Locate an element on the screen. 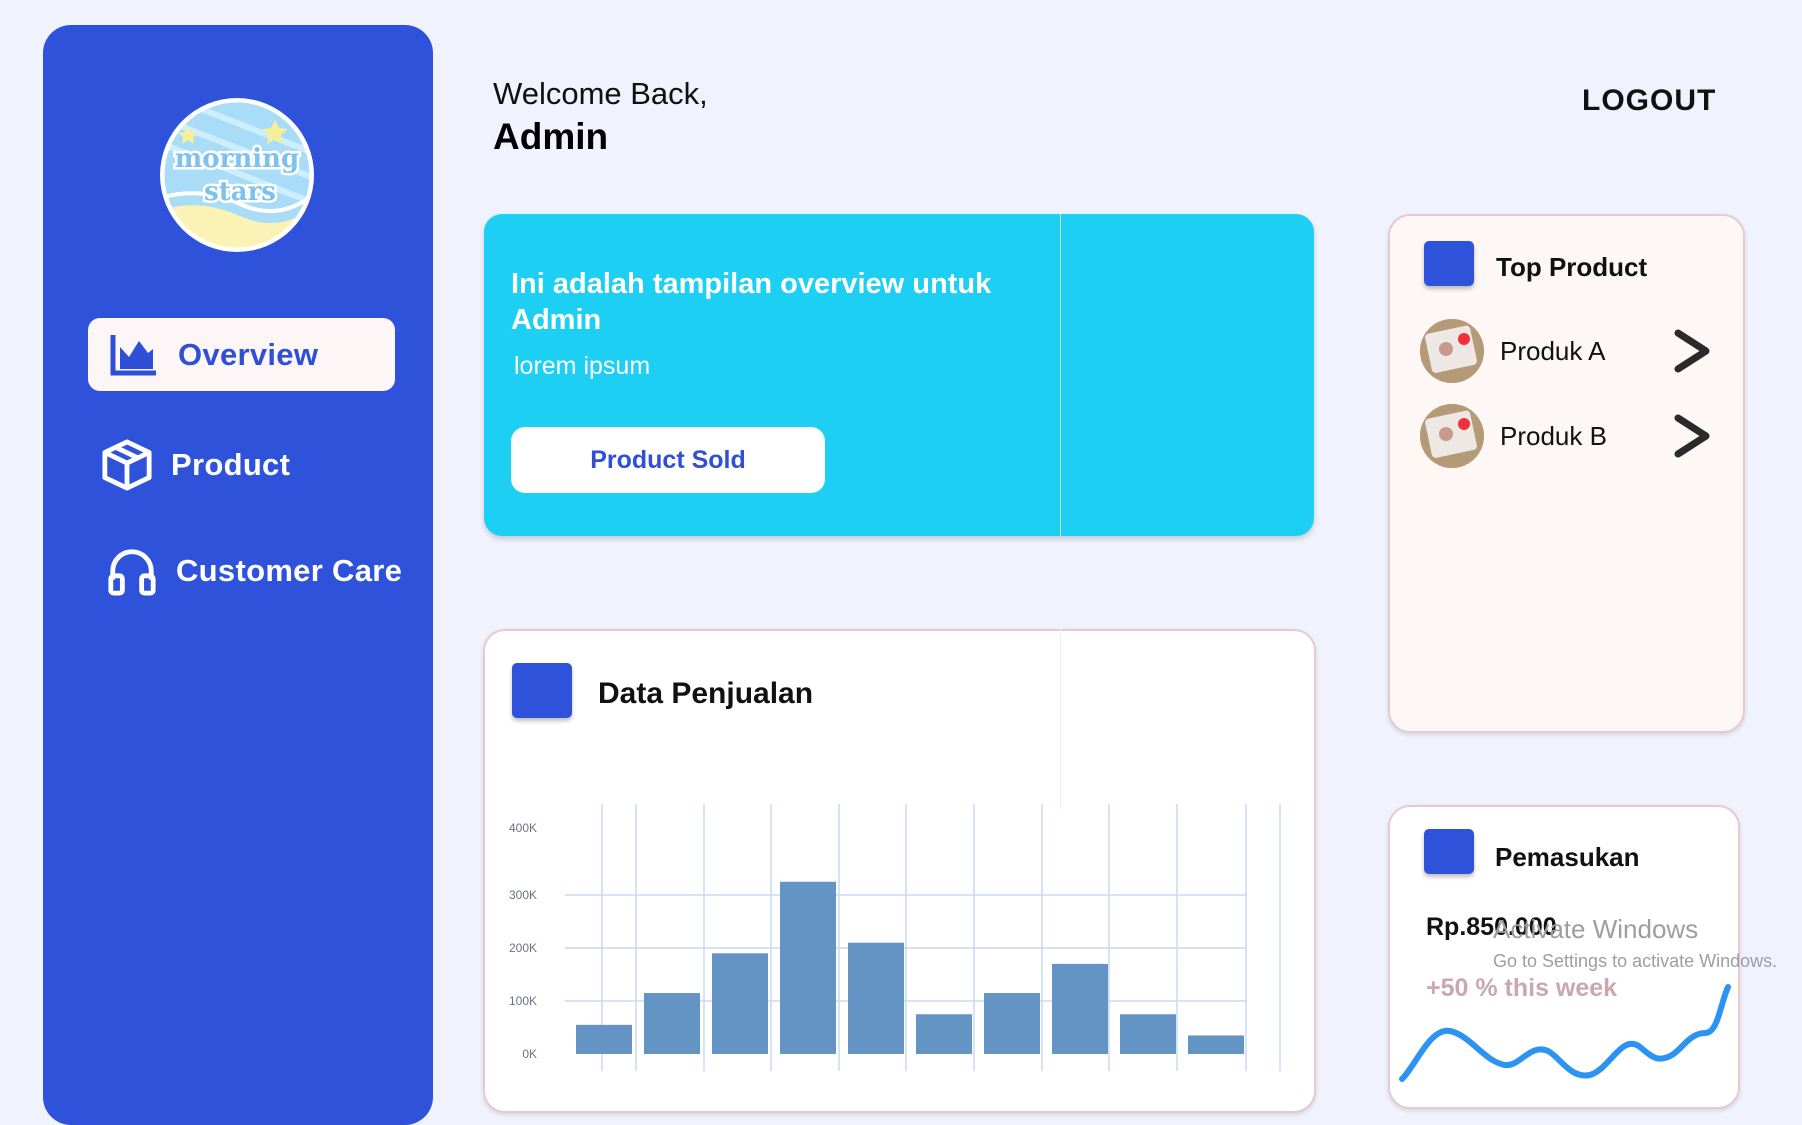  box-icon is located at coordinates (127, 465).